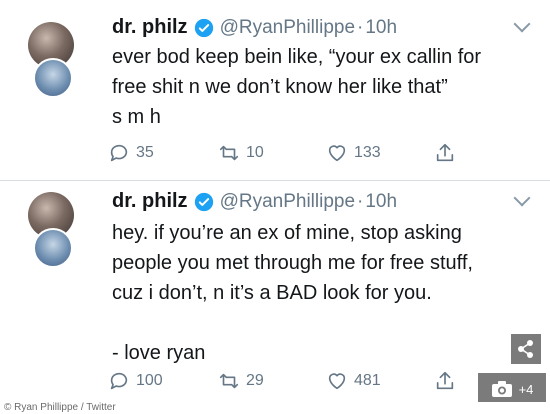 This screenshot has height=414, width=550. Describe the element at coordinates (501, 389) in the screenshot. I see `camera-icon` at that location.